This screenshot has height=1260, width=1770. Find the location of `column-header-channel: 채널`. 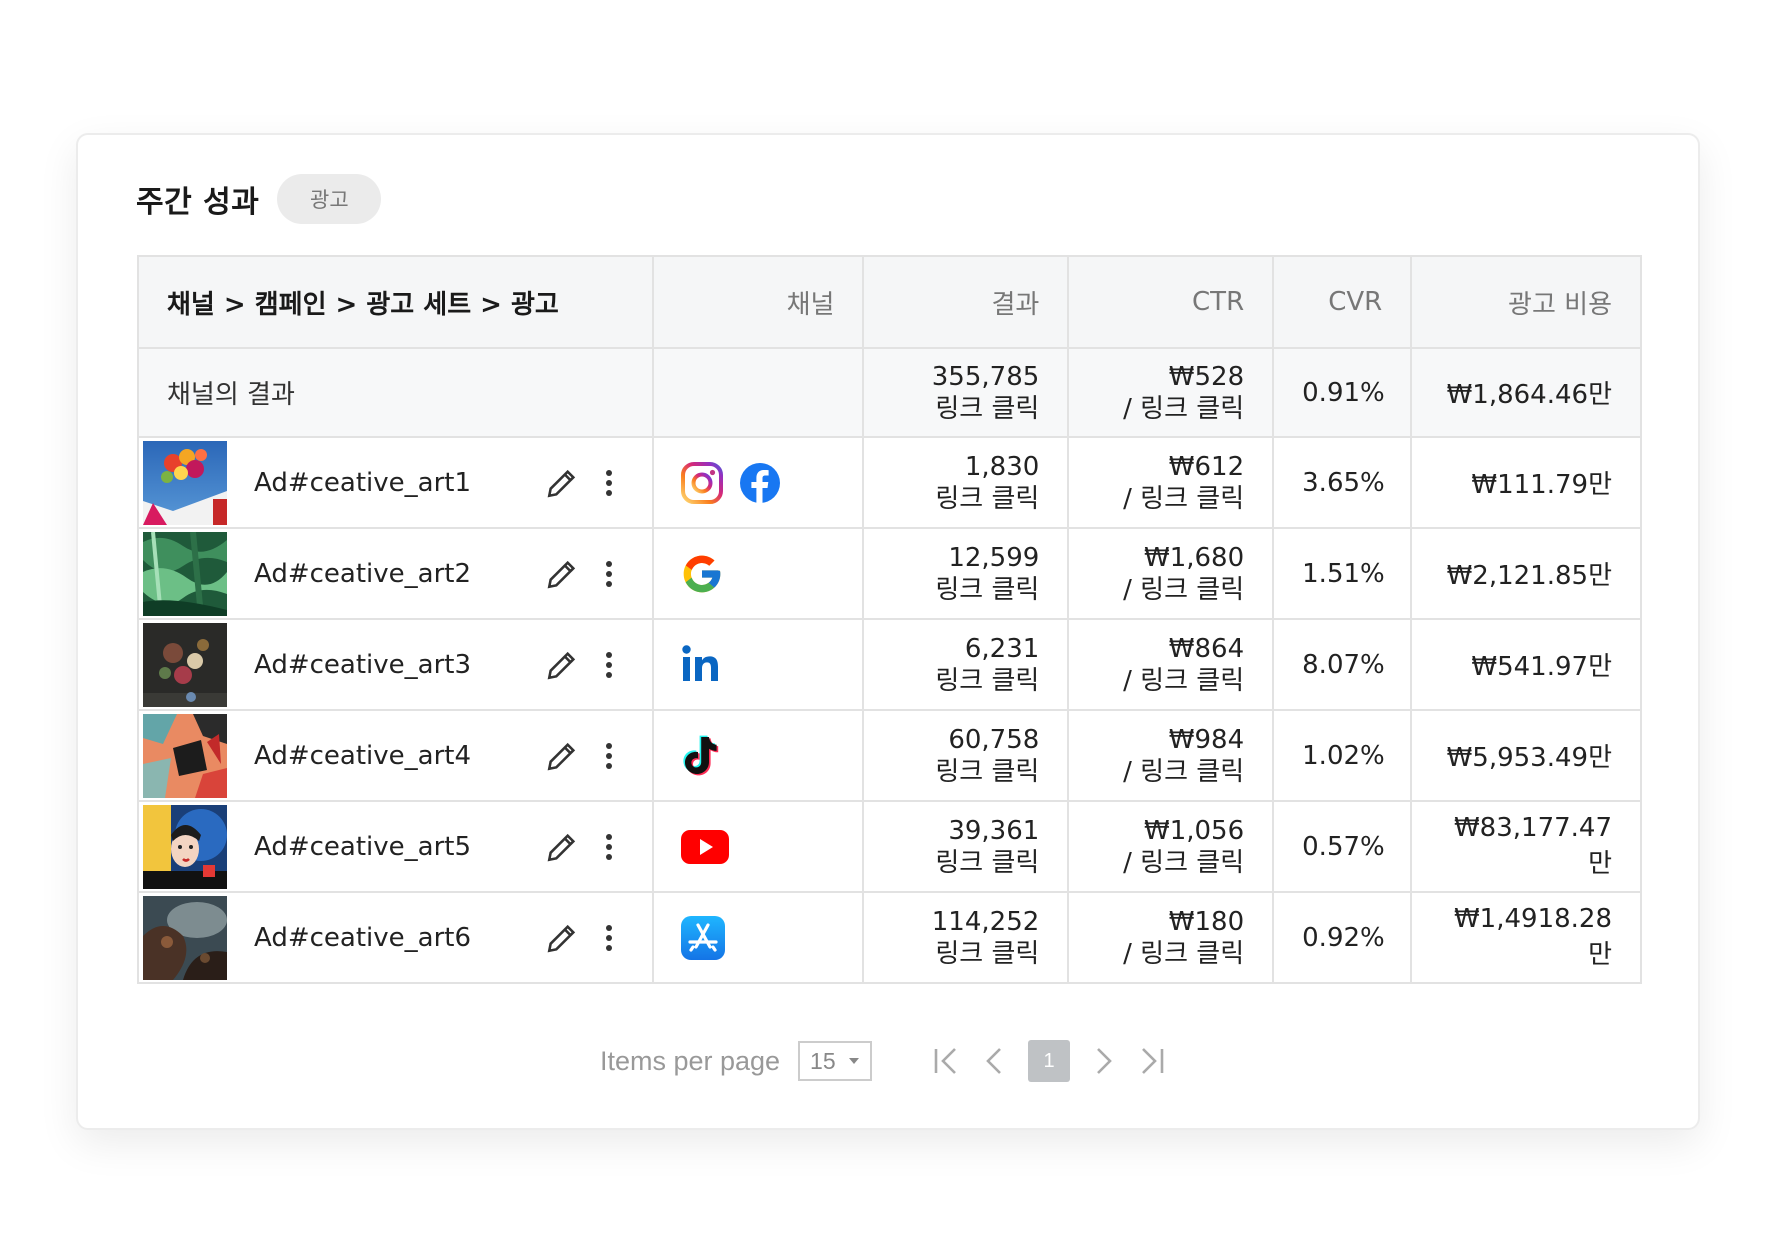

column-header-channel: 채널 is located at coordinates (758, 302).